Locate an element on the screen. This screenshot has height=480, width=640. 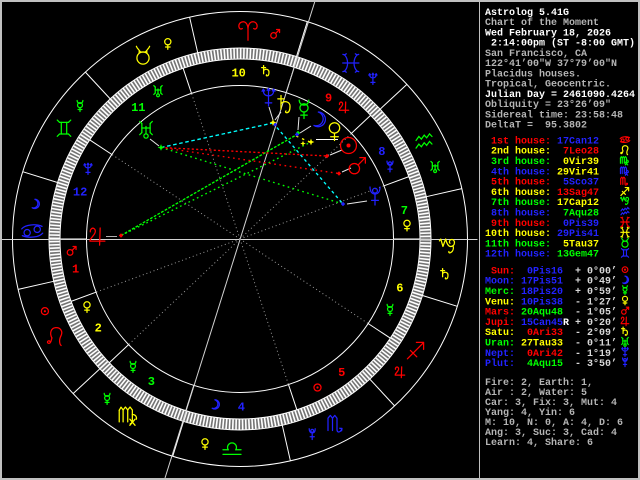
svg-text: 12th house: is located at coordinates (518, 255).